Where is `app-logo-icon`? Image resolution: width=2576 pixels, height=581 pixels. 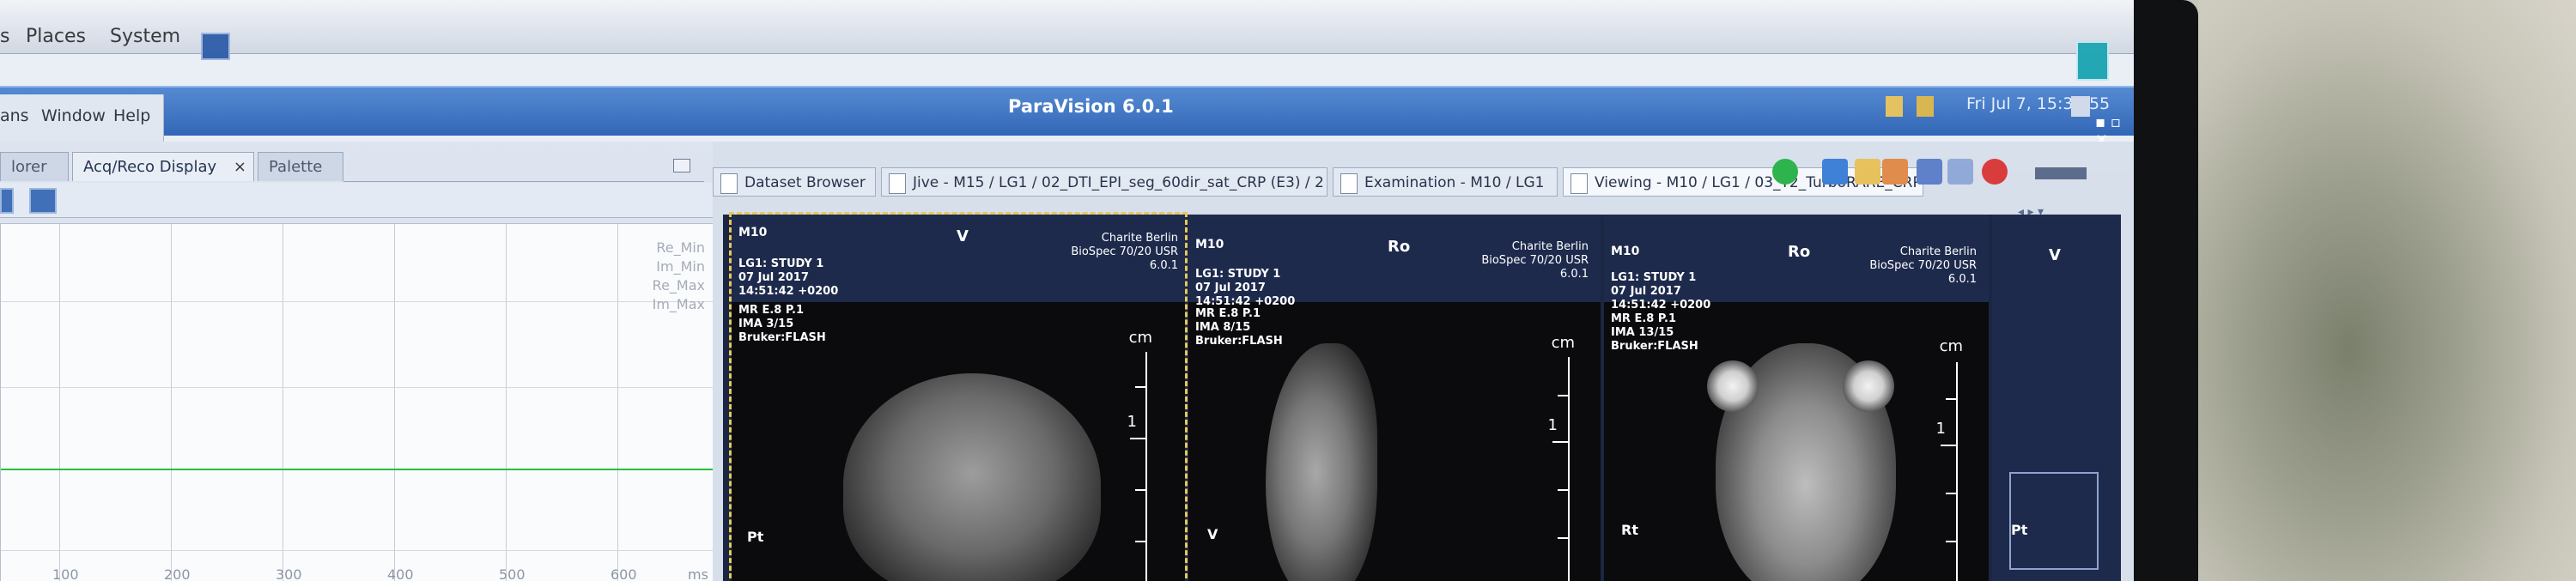 app-logo-icon is located at coordinates (2092, 61).